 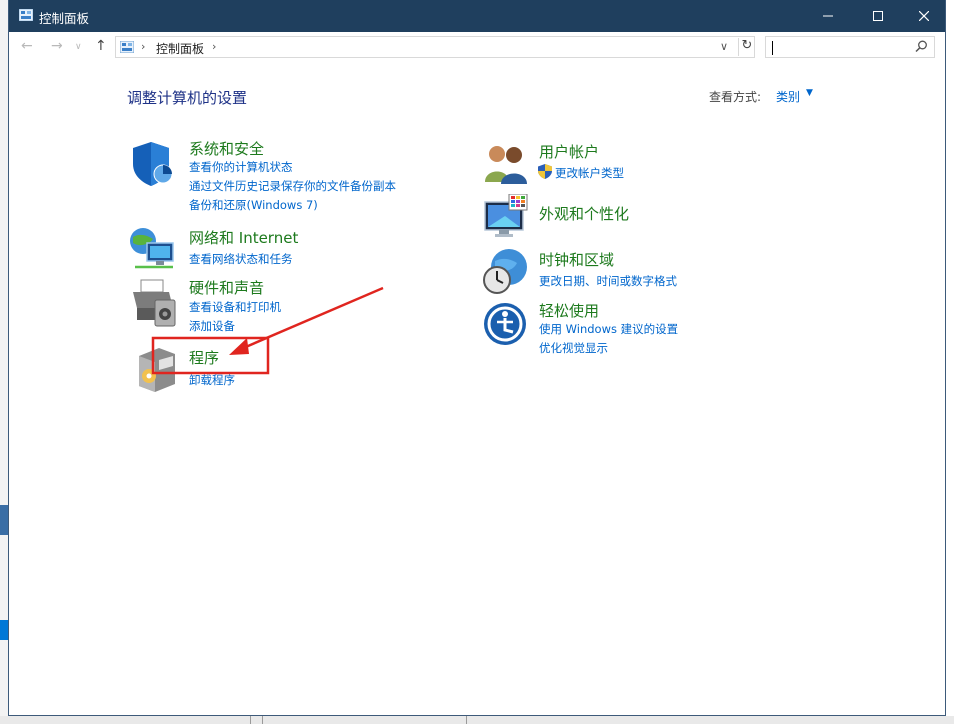 What do you see at coordinates (226, 148) in the screenshot?
I see `category-title: 系统和安全` at bounding box center [226, 148].